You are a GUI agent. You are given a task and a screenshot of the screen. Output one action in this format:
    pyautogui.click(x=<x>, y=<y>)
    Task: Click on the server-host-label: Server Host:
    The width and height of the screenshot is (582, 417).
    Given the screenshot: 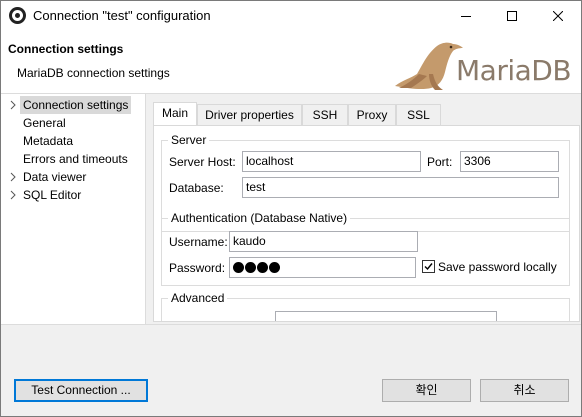 What is the action you would take?
    pyautogui.click(x=202, y=162)
    